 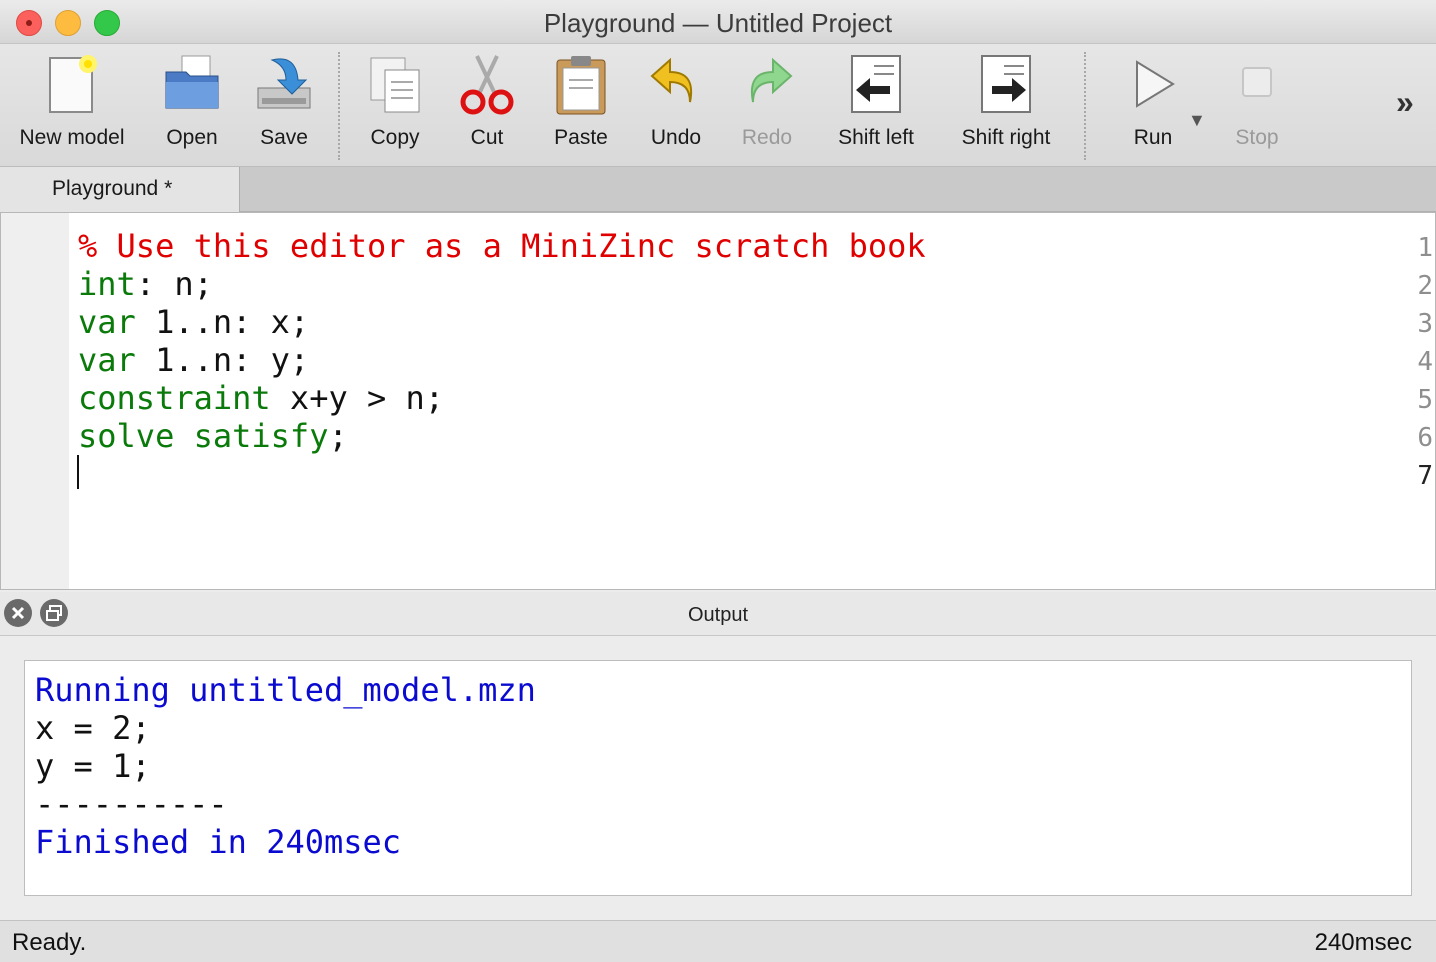 I want to click on output-line: ----------, so click(x=131, y=804).